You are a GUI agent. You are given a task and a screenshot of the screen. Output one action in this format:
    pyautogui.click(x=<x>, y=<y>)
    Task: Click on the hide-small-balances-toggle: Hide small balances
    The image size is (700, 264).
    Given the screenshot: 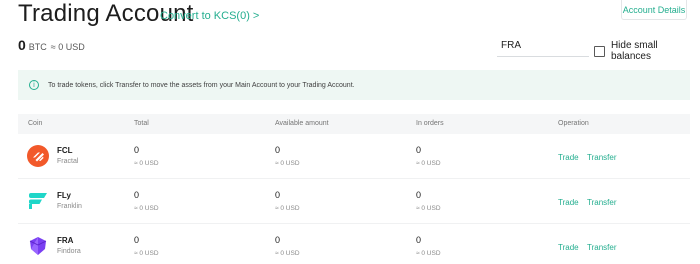 What is the action you would take?
    pyautogui.click(x=647, y=51)
    